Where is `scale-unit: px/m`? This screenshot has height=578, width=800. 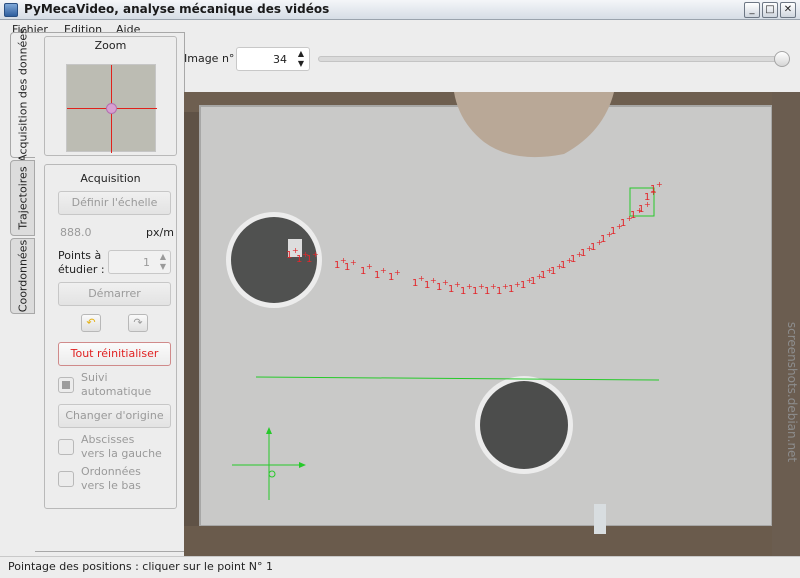 scale-unit: px/m is located at coordinates (160, 232).